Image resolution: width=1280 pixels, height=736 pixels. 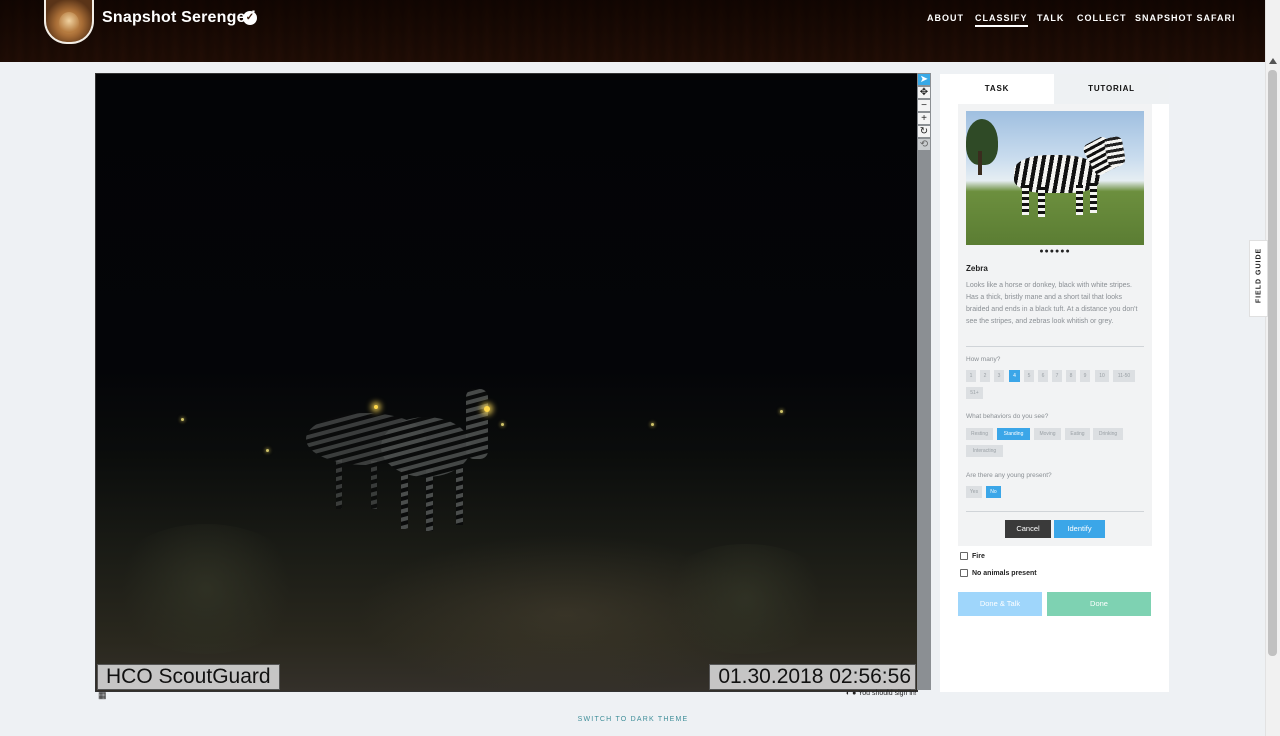 I want to click on no-animals-checkbox: No animals present, so click(x=998, y=573).